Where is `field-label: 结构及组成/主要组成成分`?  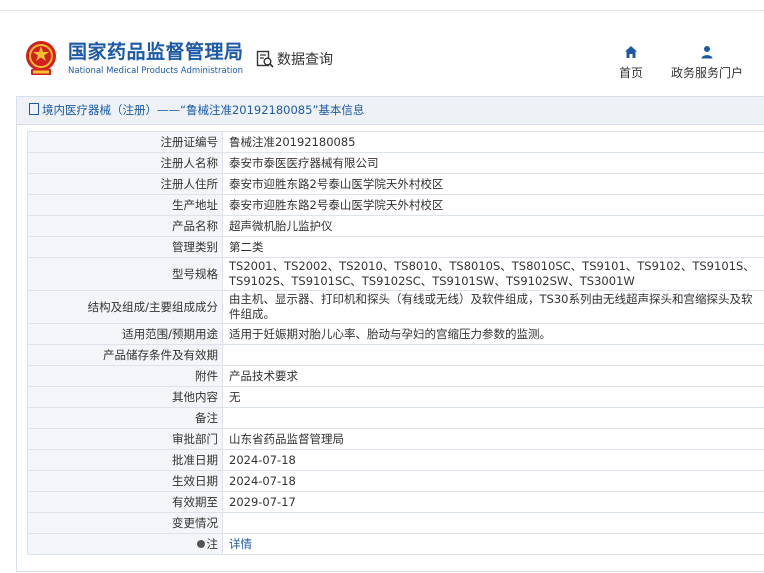
field-label: 结构及组成/主要组成成分 is located at coordinates (125, 307).